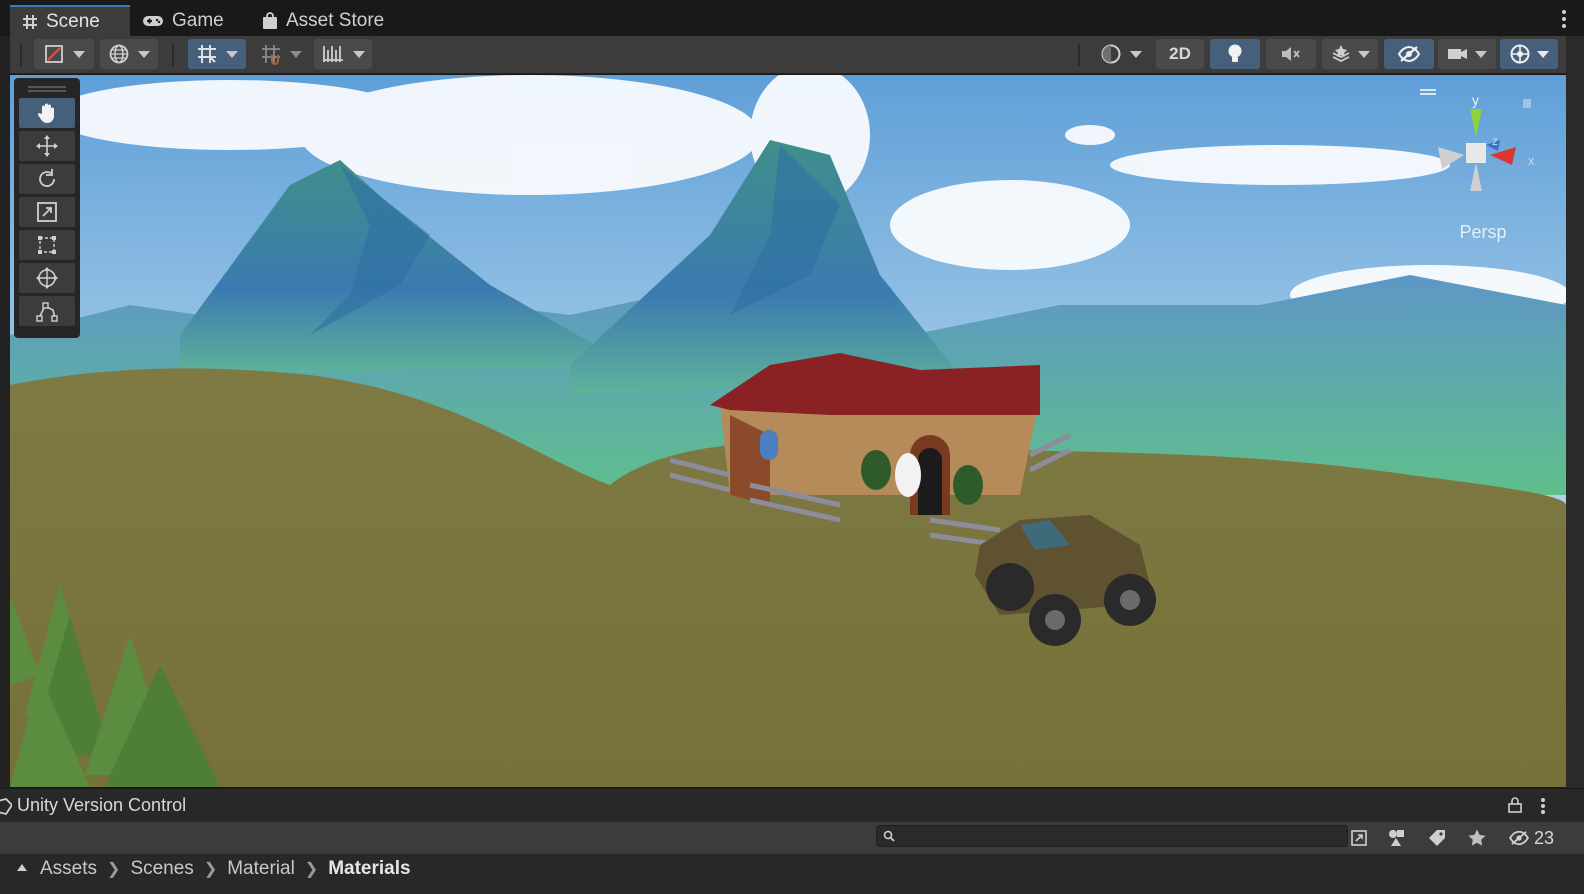 This screenshot has height=894, width=1584. I want to click on projection-label: Persp, so click(1483, 232).